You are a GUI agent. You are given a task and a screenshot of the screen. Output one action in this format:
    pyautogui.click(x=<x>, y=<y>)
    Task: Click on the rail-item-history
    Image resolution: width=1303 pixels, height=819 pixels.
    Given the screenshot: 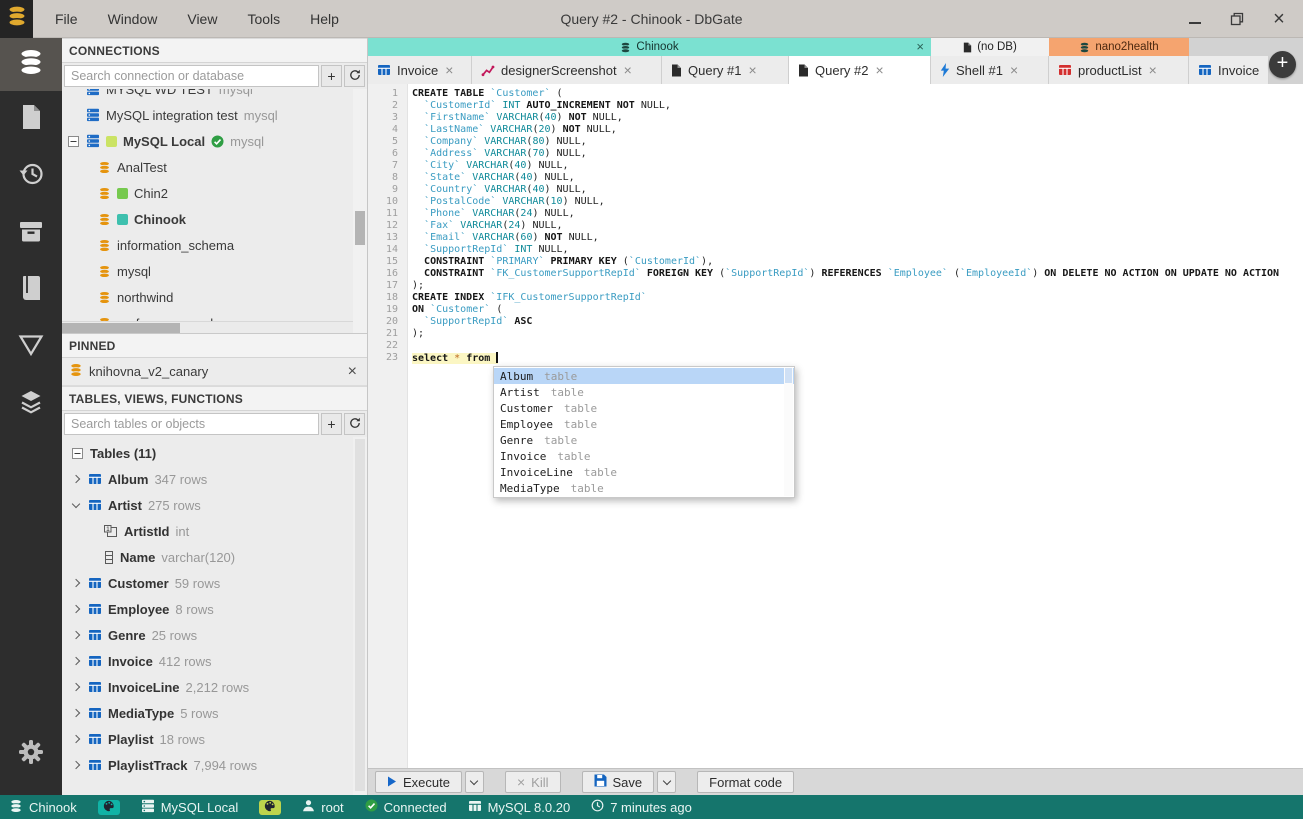 What is the action you would take?
    pyautogui.click(x=31, y=176)
    